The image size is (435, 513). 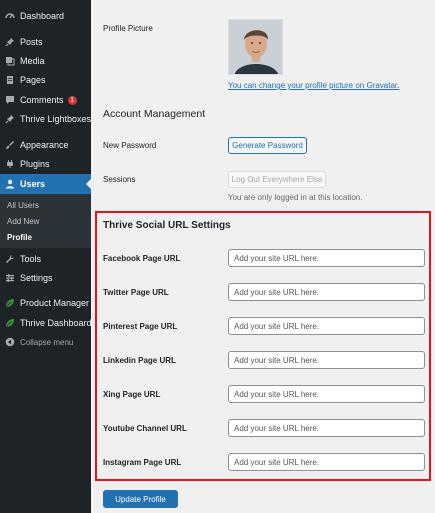 I want to click on menu-item-plugins: Plugins, so click(x=45, y=164).